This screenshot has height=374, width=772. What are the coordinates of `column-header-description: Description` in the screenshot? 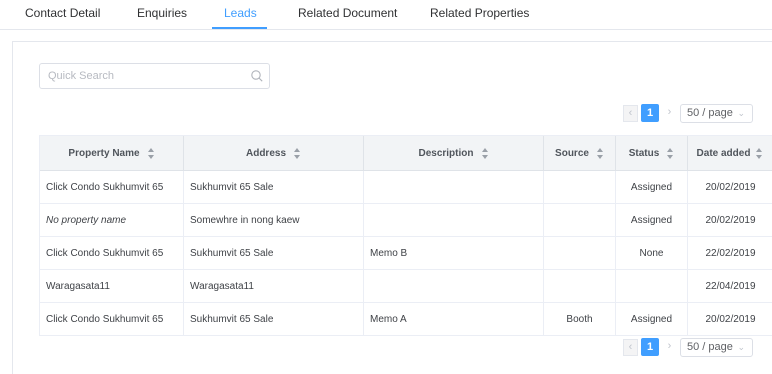 It's located at (454, 153).